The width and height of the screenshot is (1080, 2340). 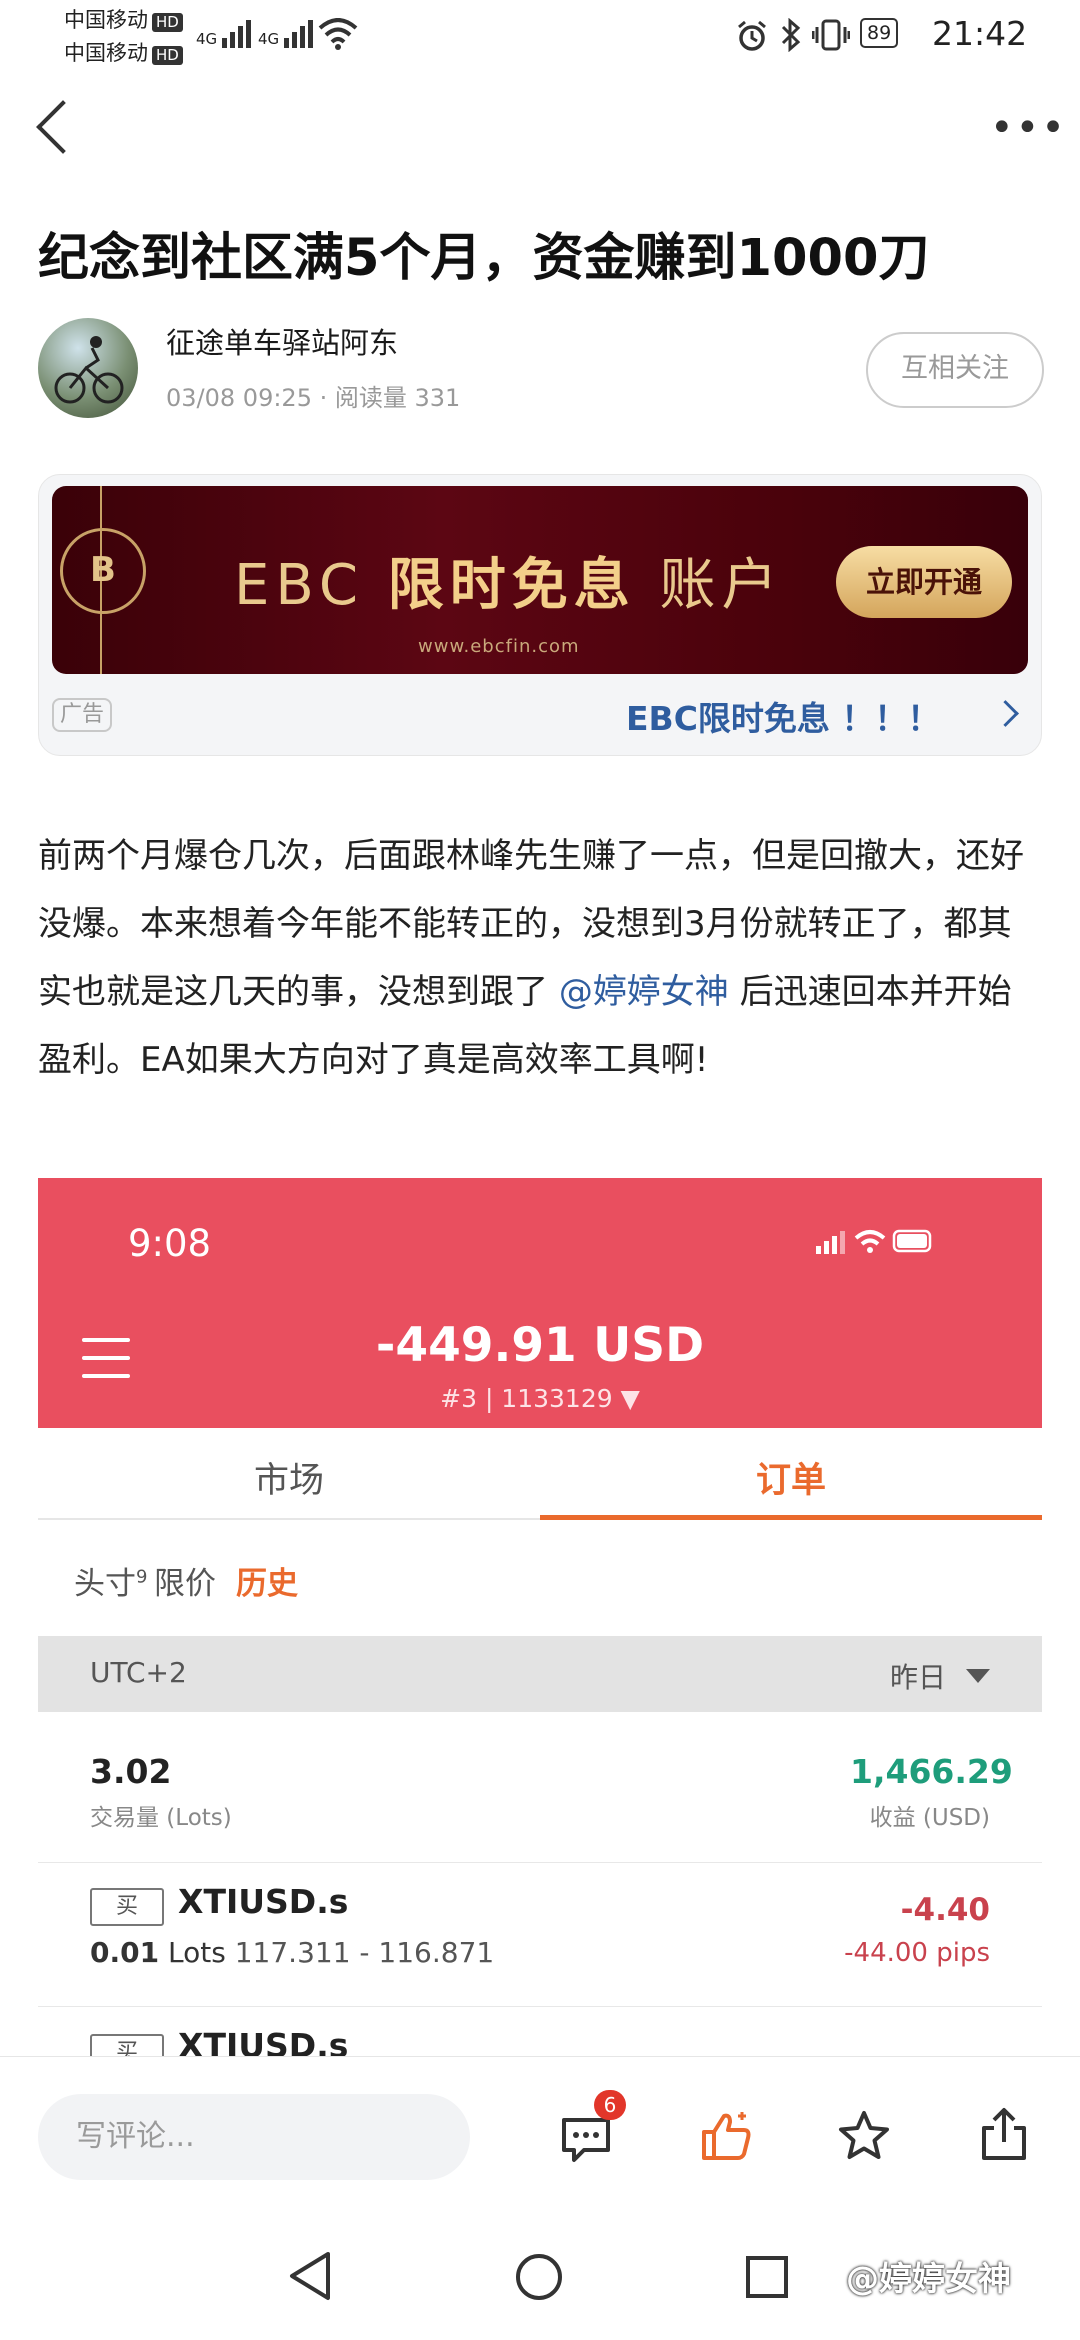 What do you see at coordinates (484, 258) in the screenshot?
I see `post-title: 纪念到社区满5个月，资金赚到1000刀` at bounding box center [484, 258].